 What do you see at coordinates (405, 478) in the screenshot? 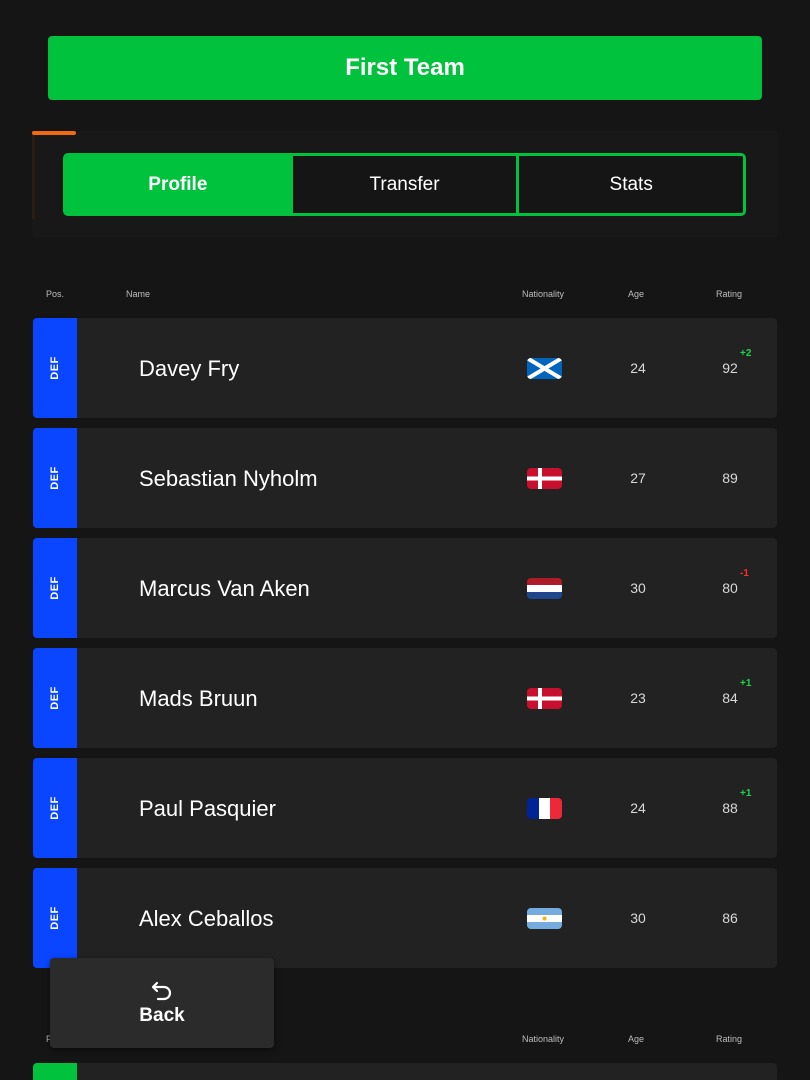
I see `player-row: DEF Sebastian Nyholm 27 89` at bounding box center [405, 478].